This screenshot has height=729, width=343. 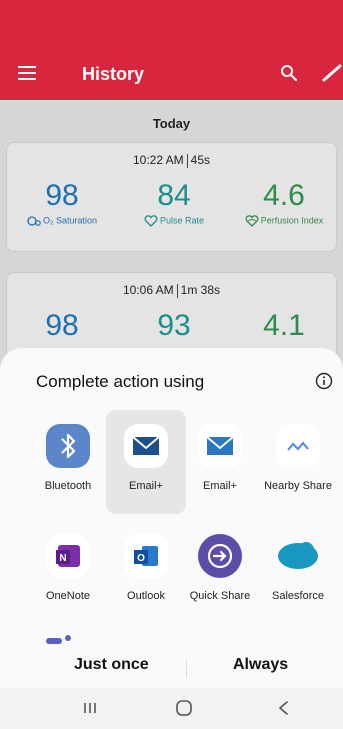 What do you see at coordinates (284, 221) in the screenshot?
I see `pi-label: Perfusion Index` at bounding box center [284, 221].